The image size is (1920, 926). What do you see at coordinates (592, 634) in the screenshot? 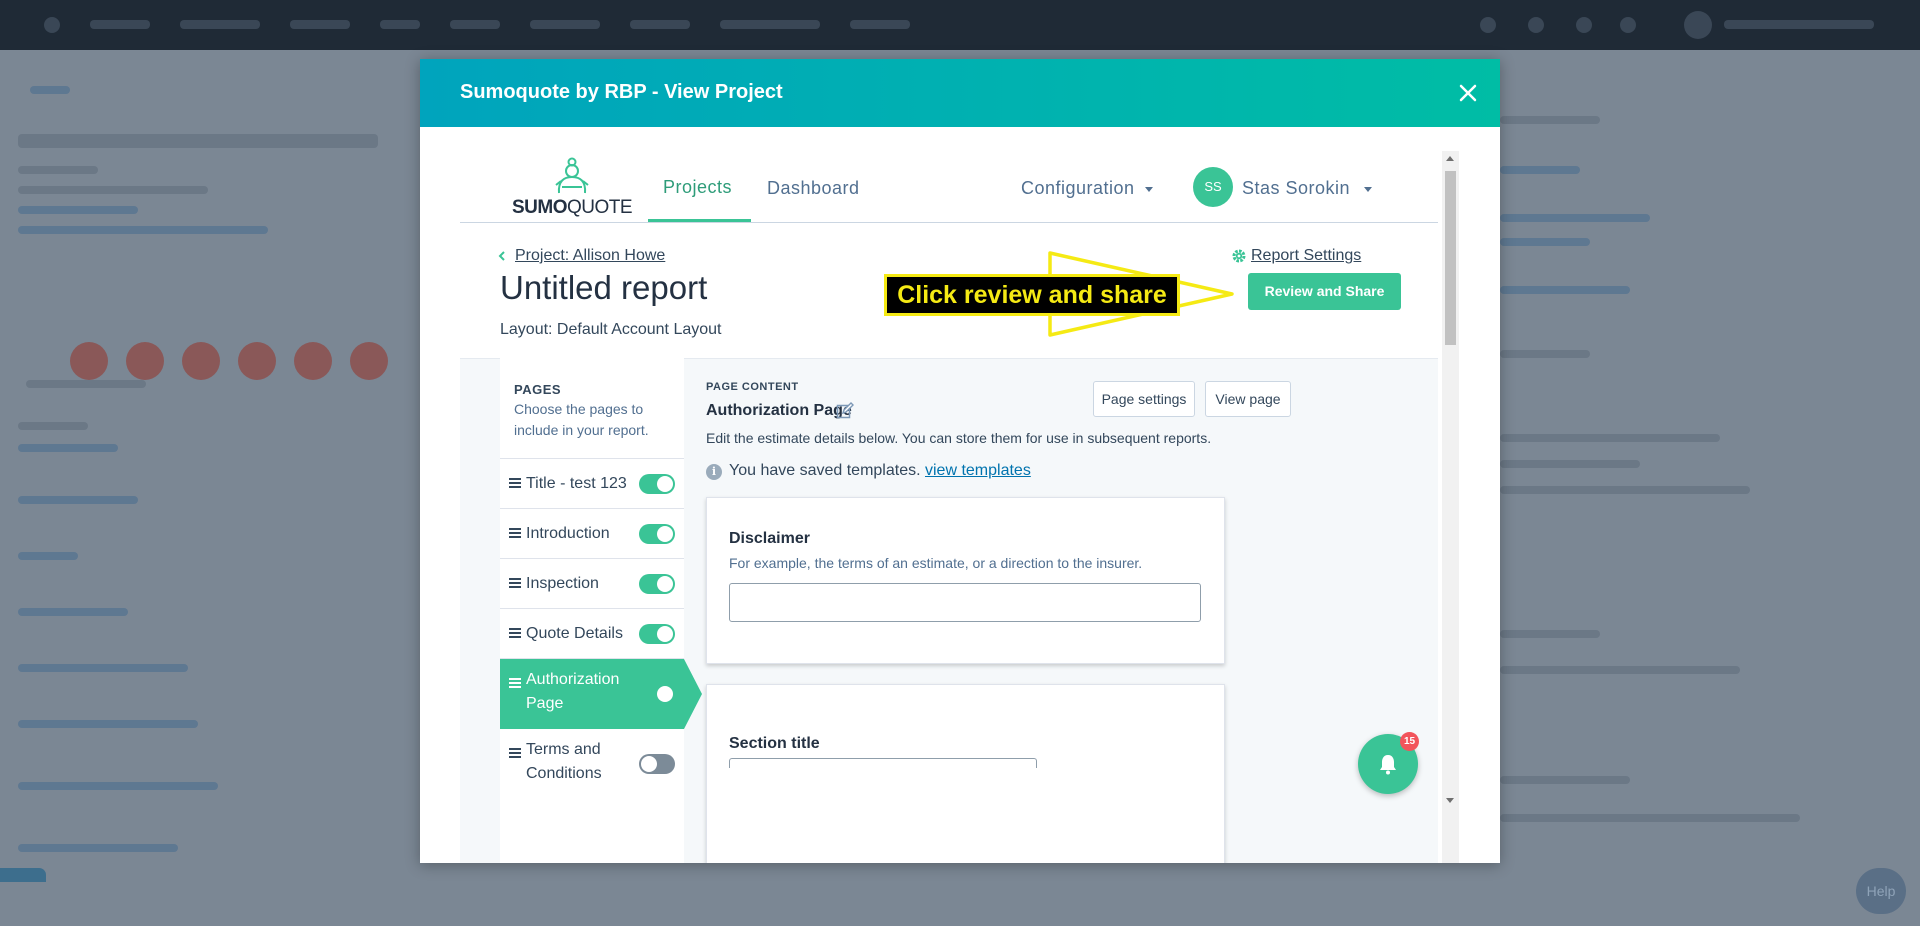
I see `page-item-quote-details: Quote Details` at bounding box center [592, 634].